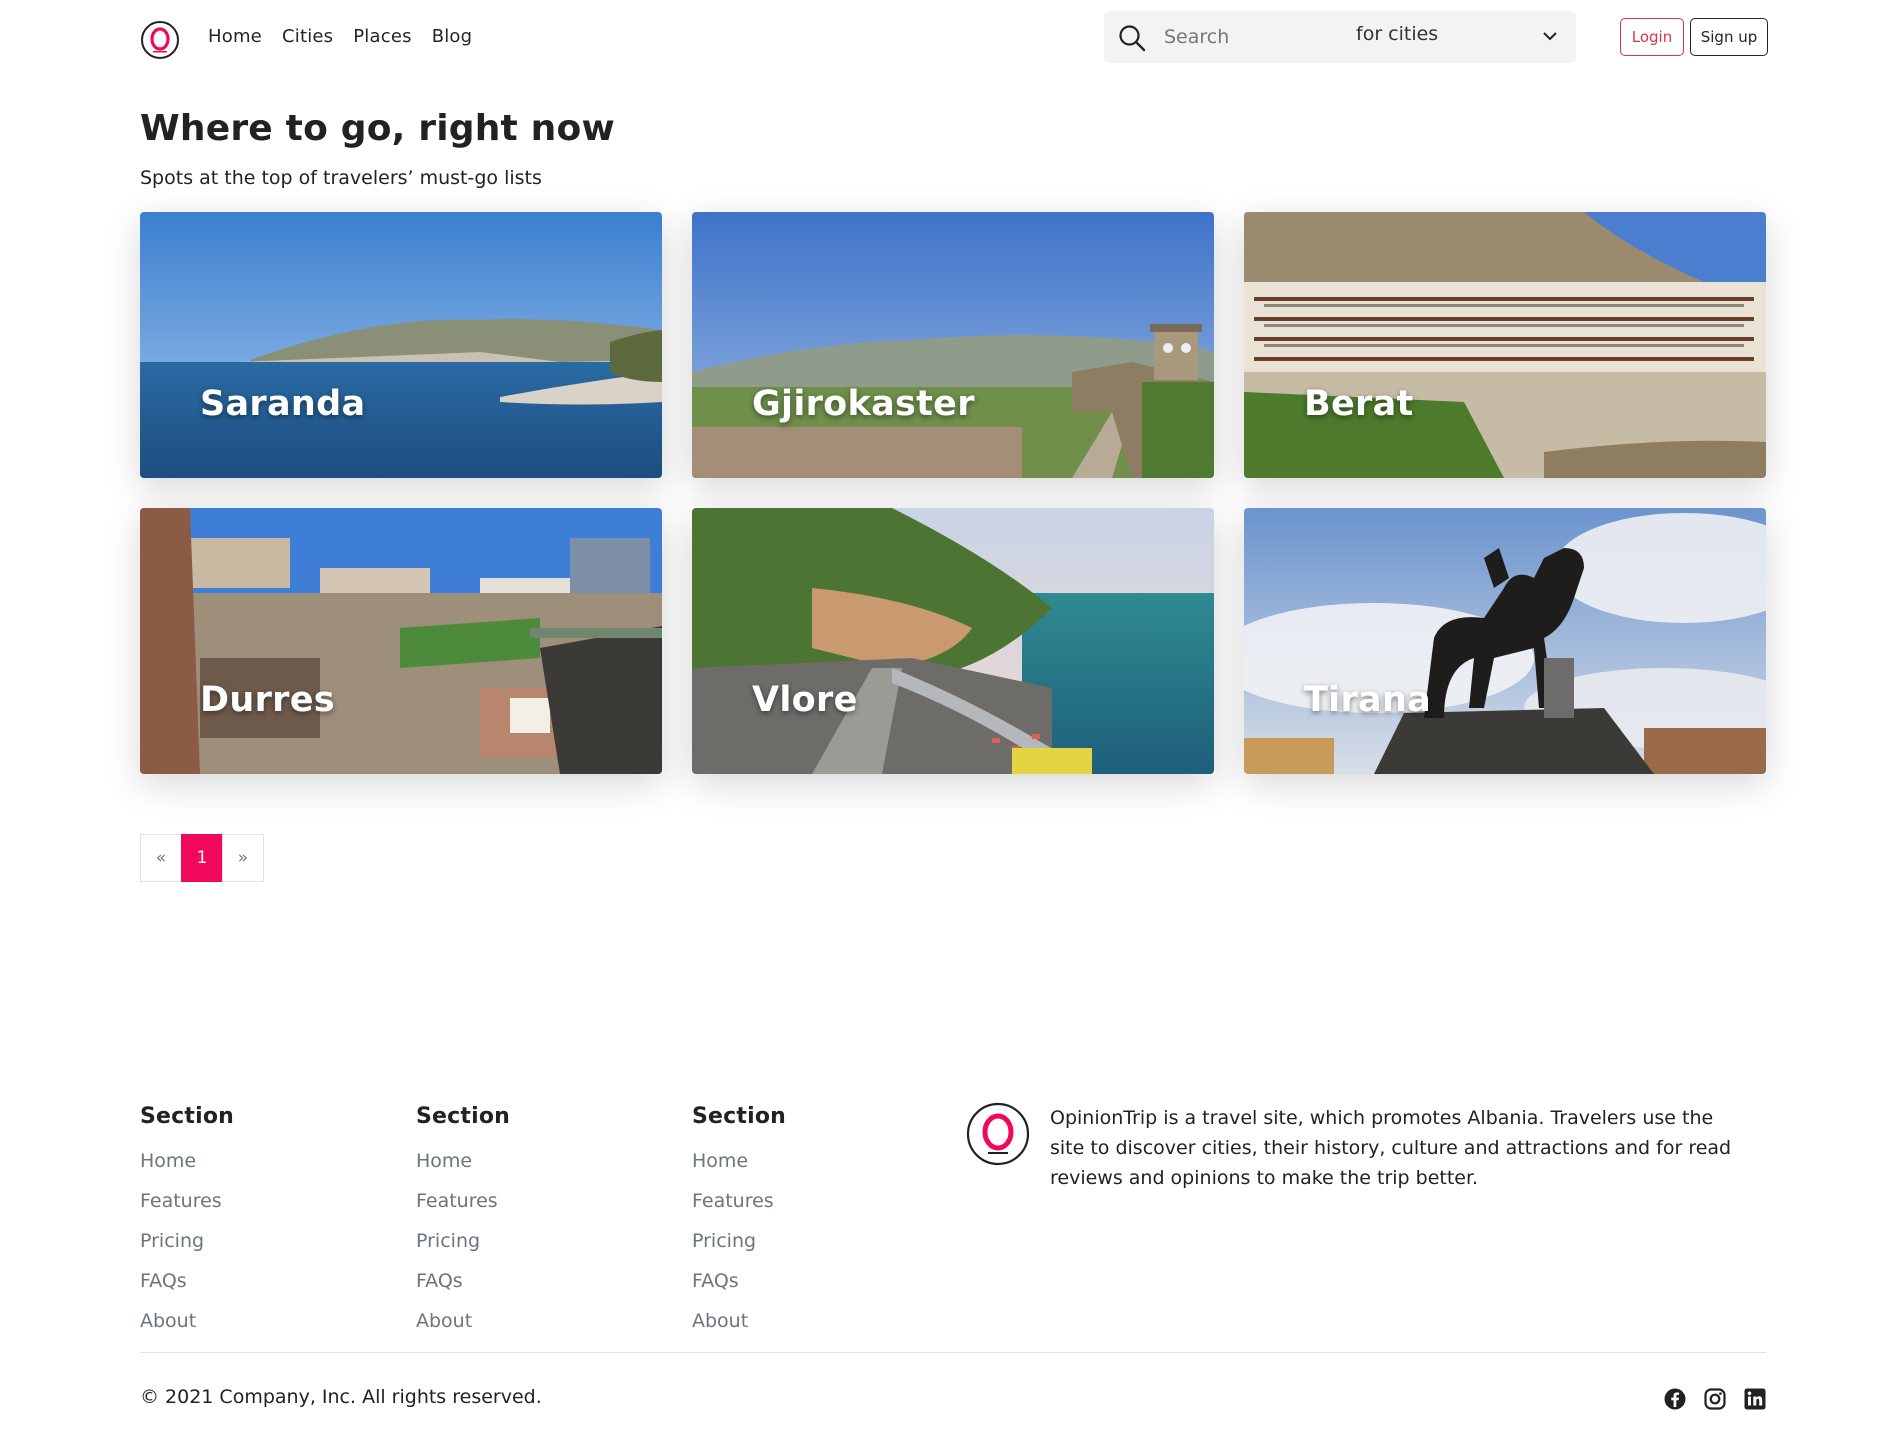  I want to click on search-icon, so click(1132, 38).